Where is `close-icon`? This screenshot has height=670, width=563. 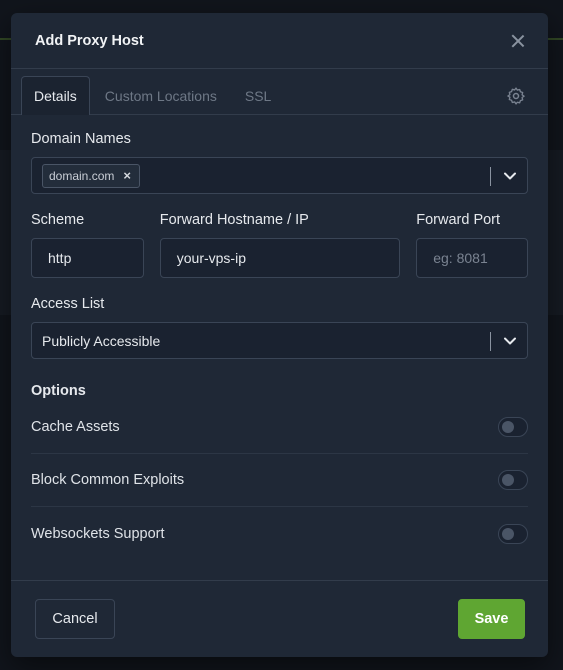
close-icon is located at coordinates (518, 41).